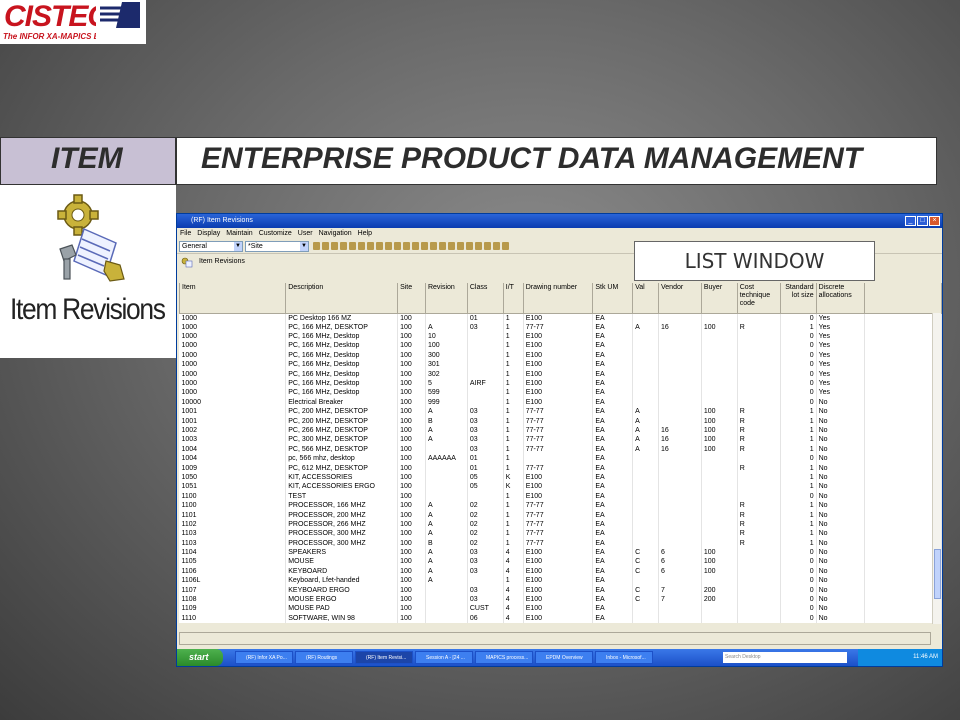  I want to click on delete-icon, so click(388, 246).